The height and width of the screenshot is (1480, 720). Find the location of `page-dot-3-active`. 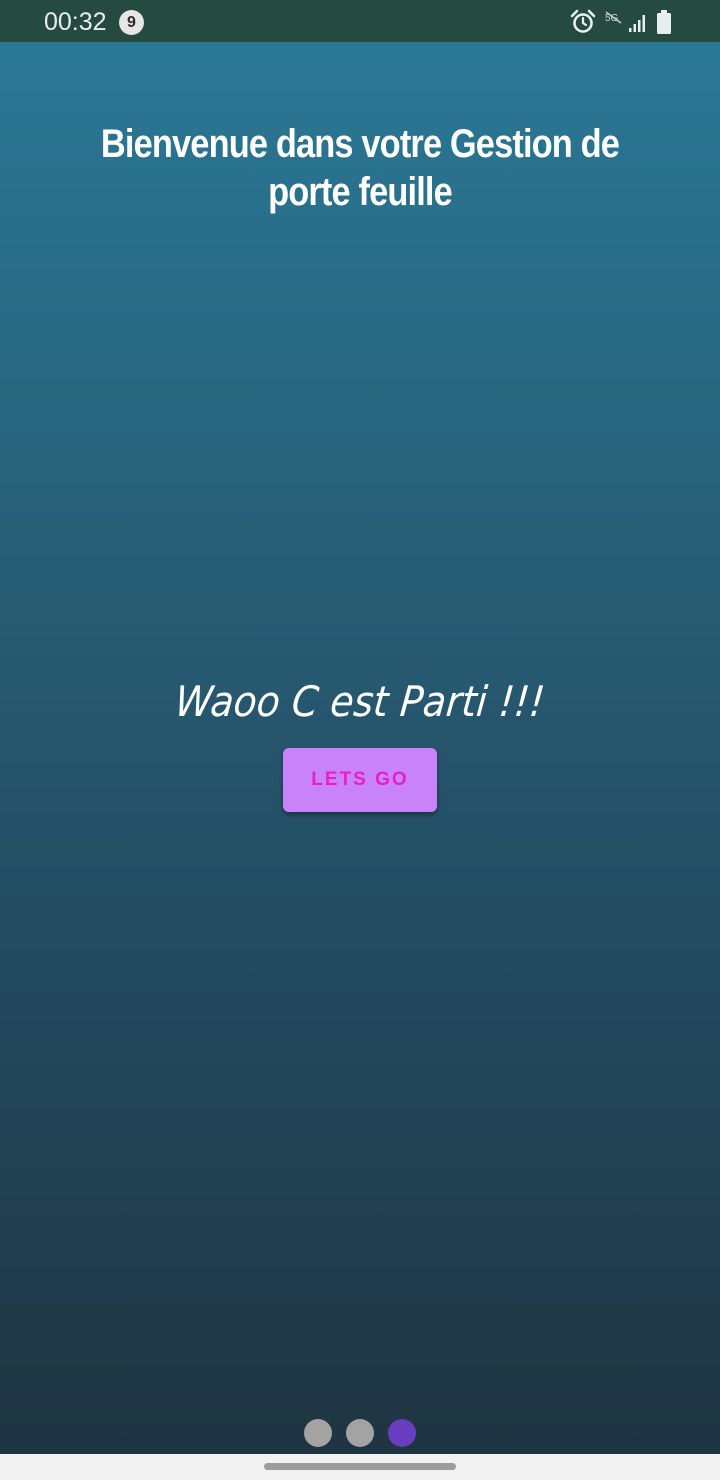

page-dot-3-active is located at coordinates (402, 1433).